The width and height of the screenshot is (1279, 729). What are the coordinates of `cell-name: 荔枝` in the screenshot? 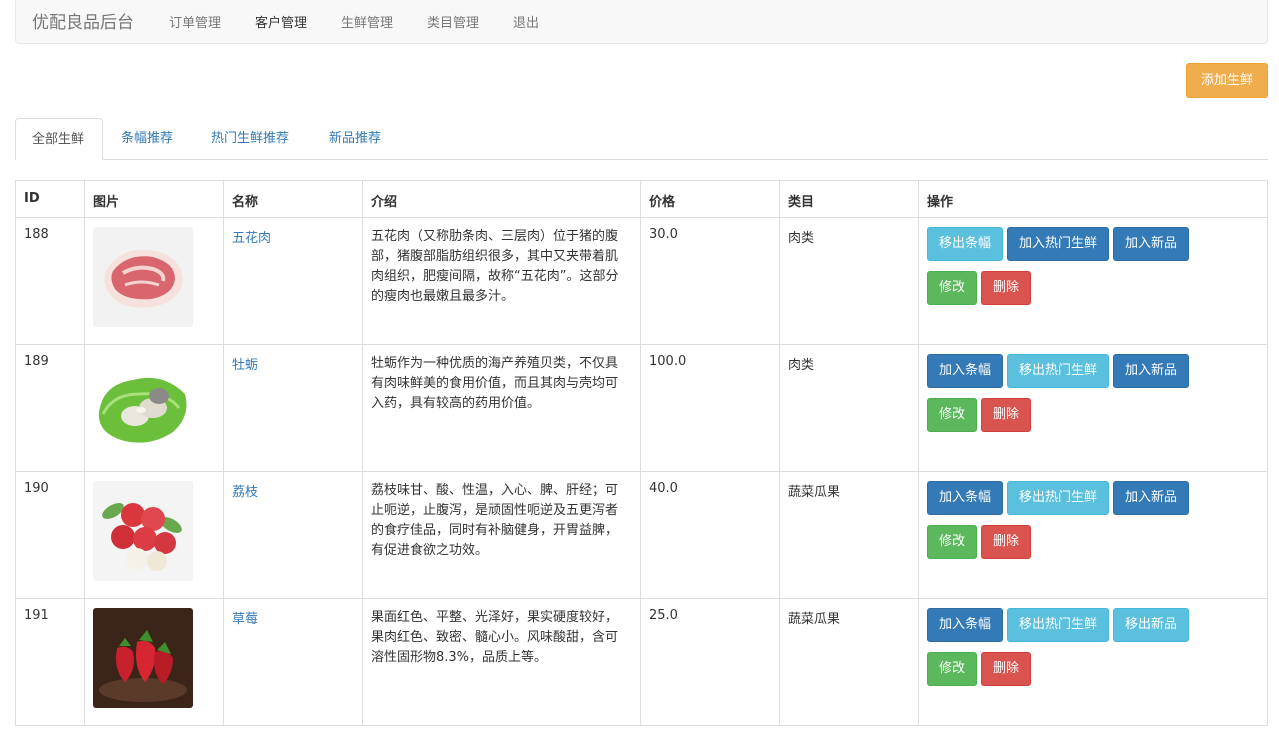 It's located at (293, 535).